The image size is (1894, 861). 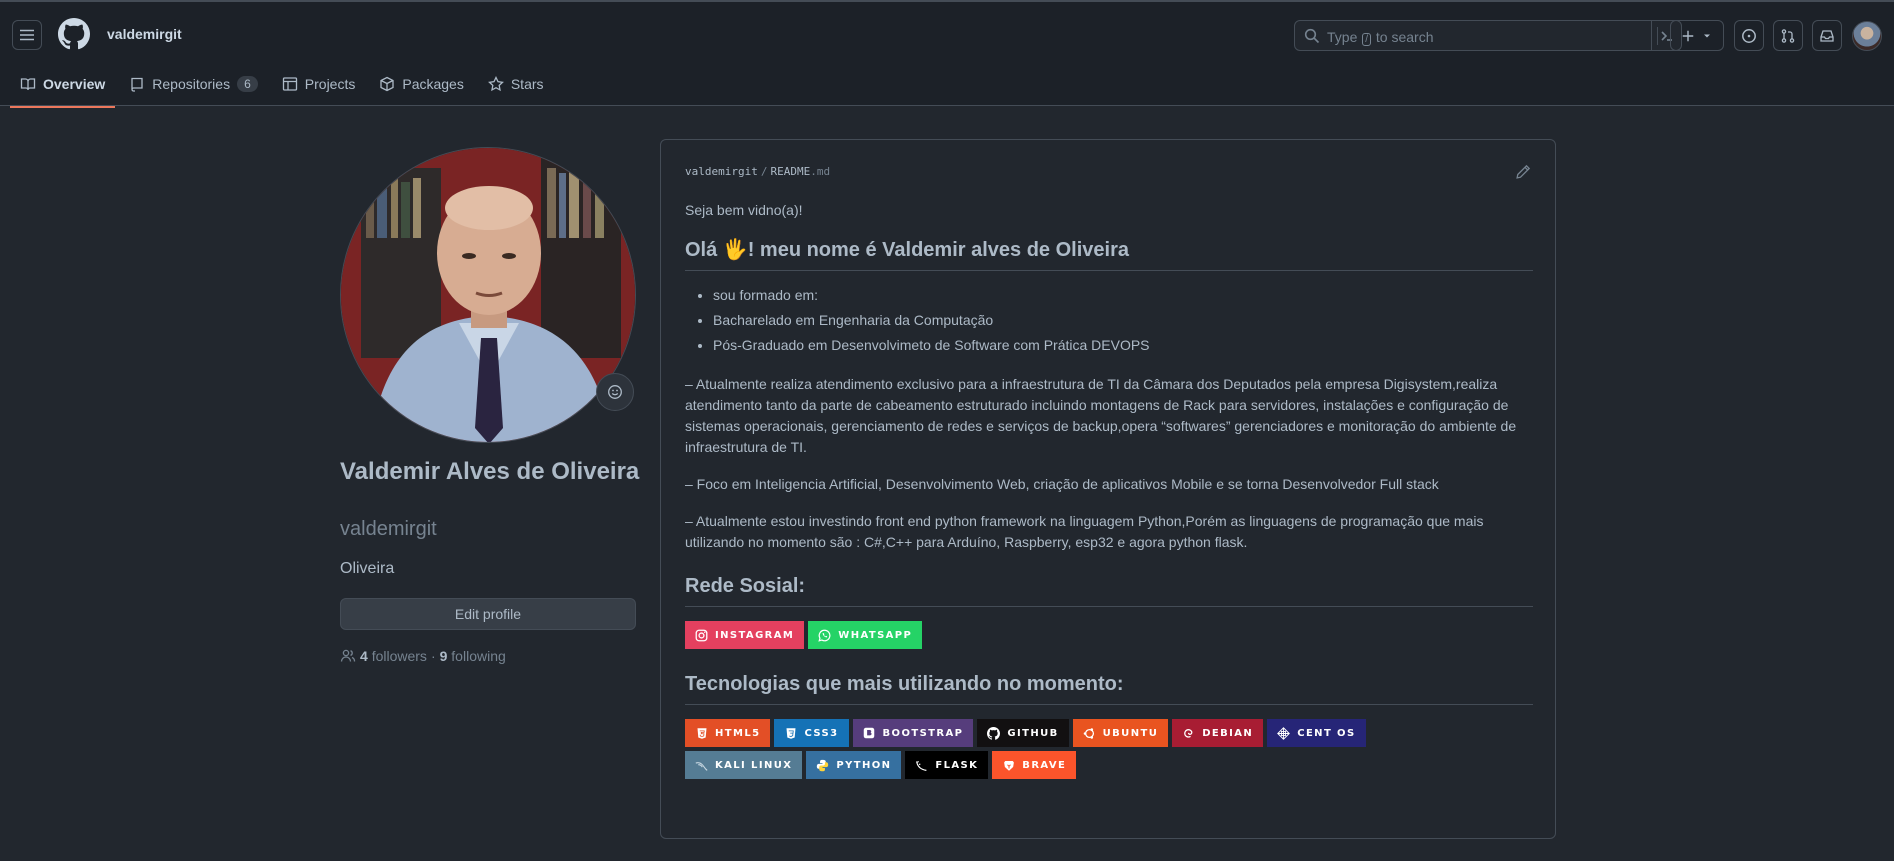 I want to click on badge-label: PYTHON, so click(x=864, y=765).